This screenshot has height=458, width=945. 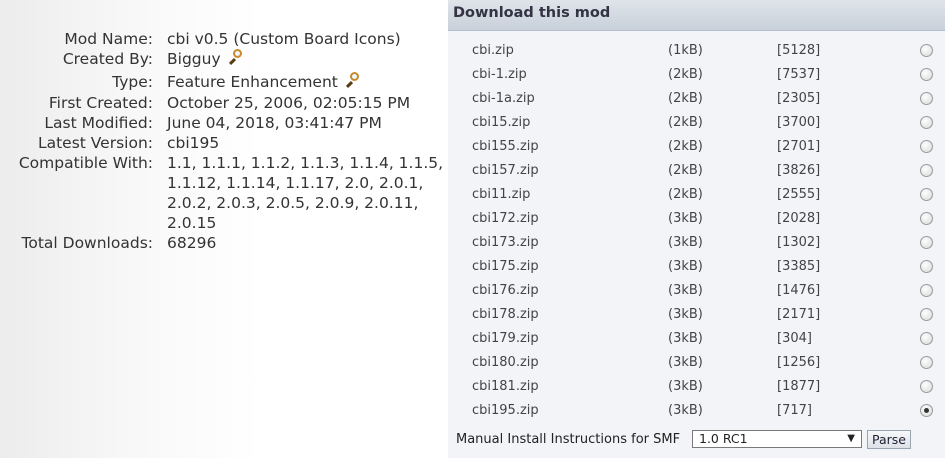 What do you see at coordinates (505, 170) in the screenshot?
I see `file-name: cbi157.zip` at bounding box center [505, 170].